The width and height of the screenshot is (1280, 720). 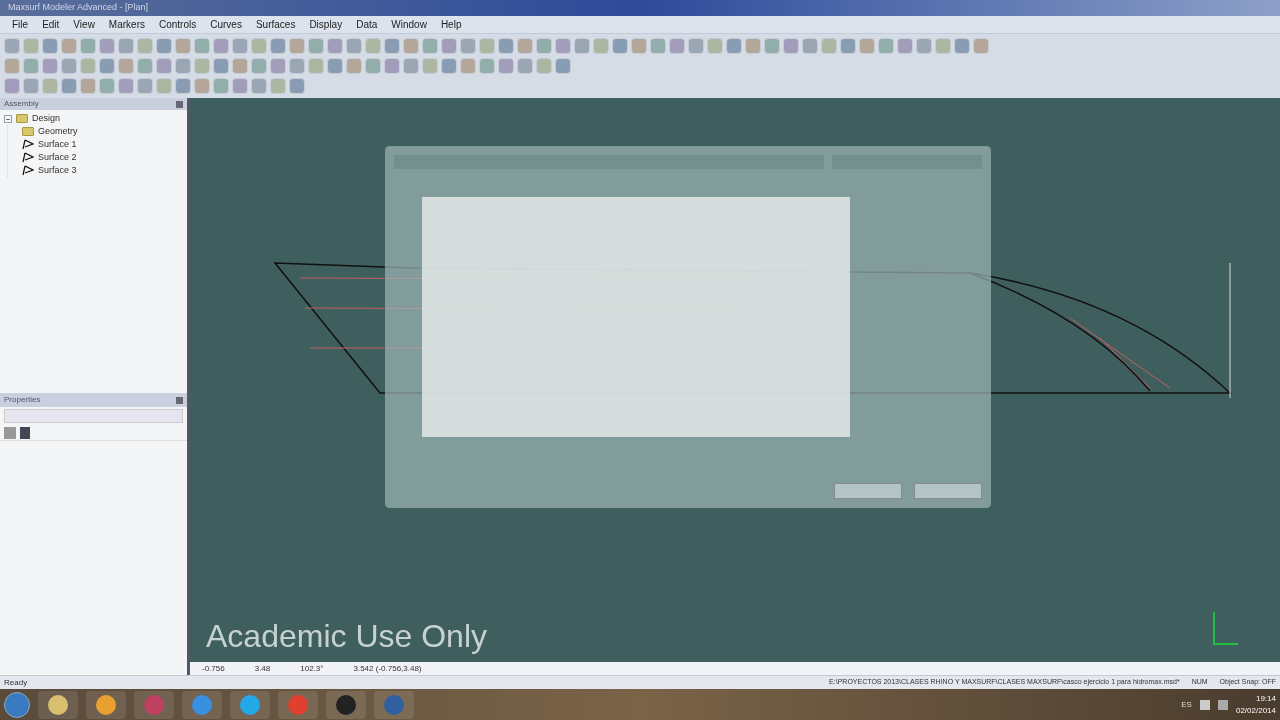 What do you see at coordinates (409, 24) in the screenshot?
I see `menu-item: Window` at bounding box center [409, 24].